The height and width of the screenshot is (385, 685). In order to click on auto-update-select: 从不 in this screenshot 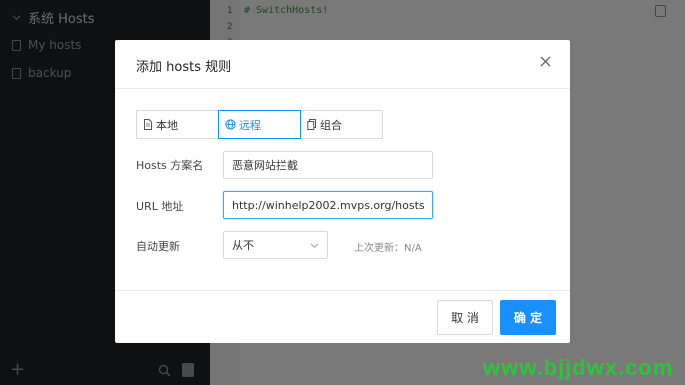, I will do `click(275, 245)`.